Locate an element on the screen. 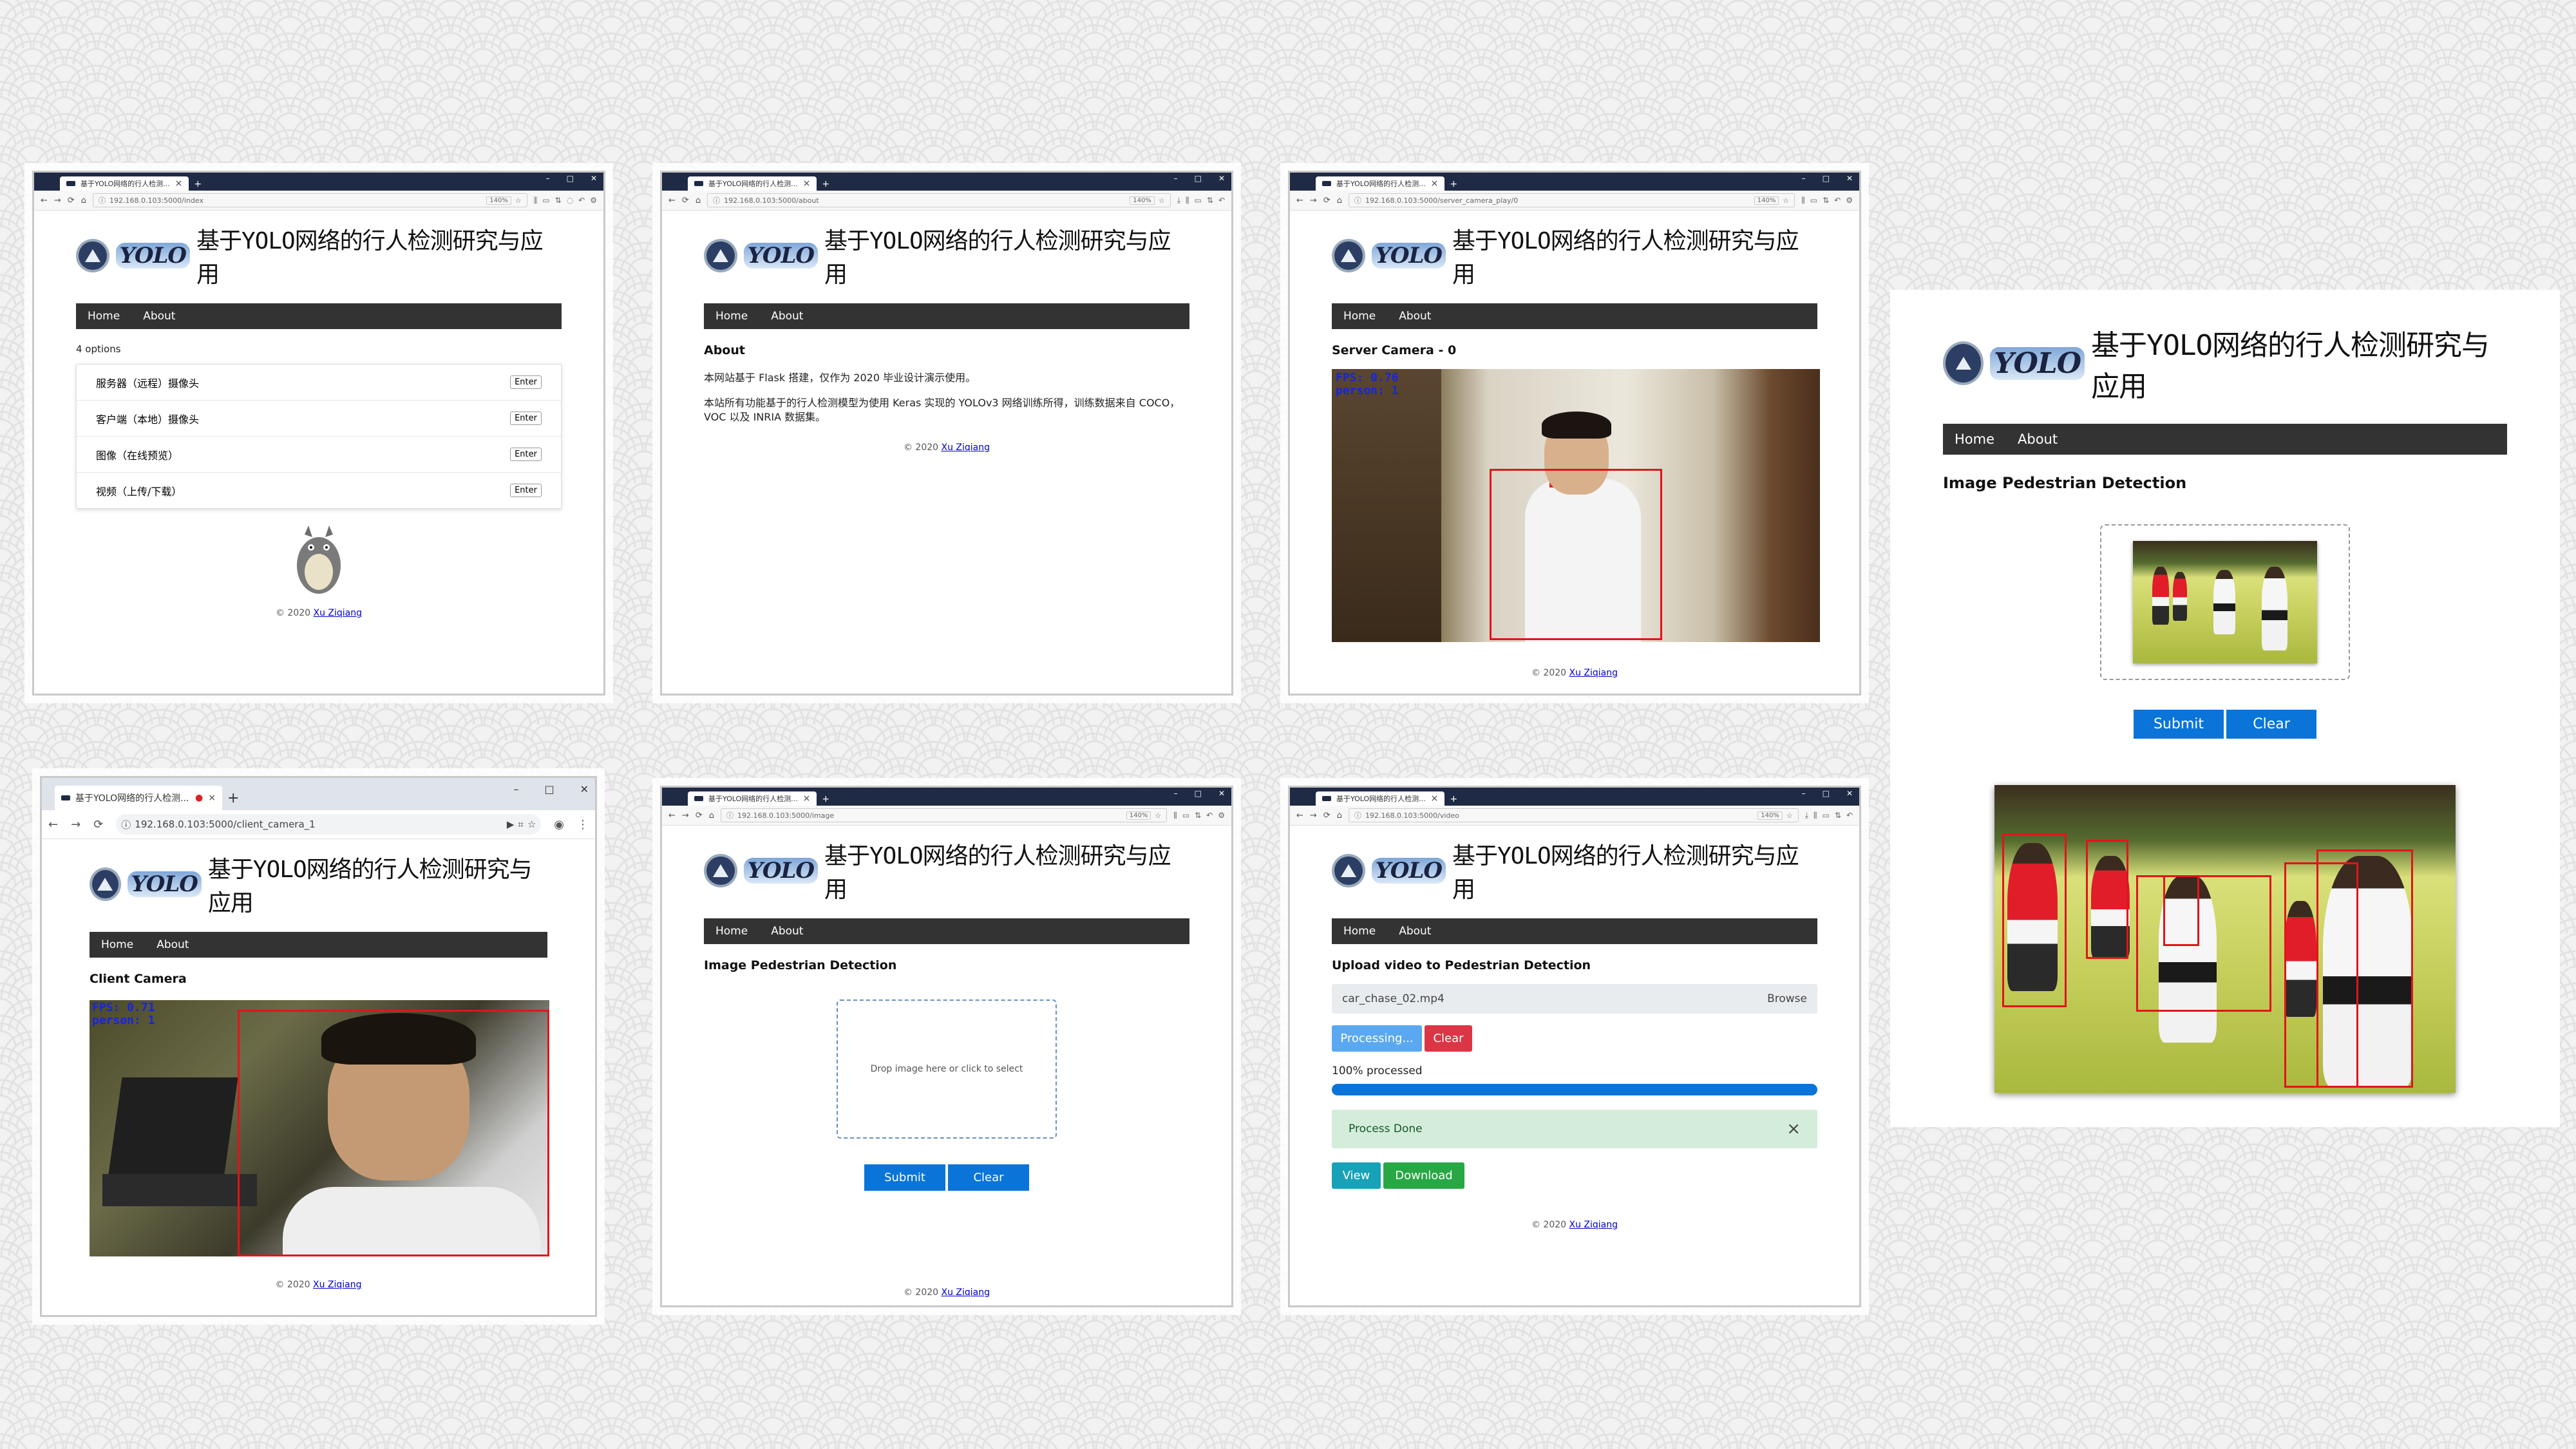 The height and width of the screenshot is (1449, 2576). url-field: ⓘ 192.168.0.103:5000/video 140% ☆ is located at coordinates (1574, 815).